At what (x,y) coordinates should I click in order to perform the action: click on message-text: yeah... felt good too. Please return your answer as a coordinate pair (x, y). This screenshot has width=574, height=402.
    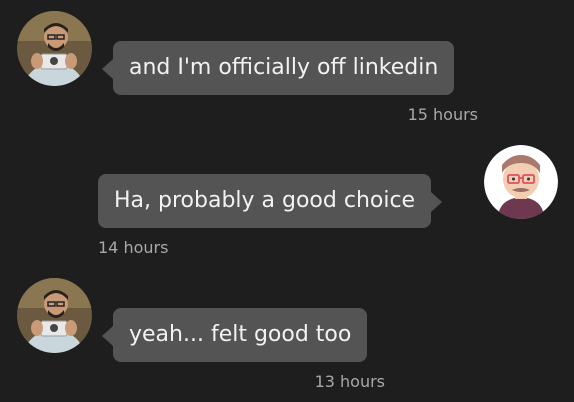
    Looking at the image, I should click on (240, 334).